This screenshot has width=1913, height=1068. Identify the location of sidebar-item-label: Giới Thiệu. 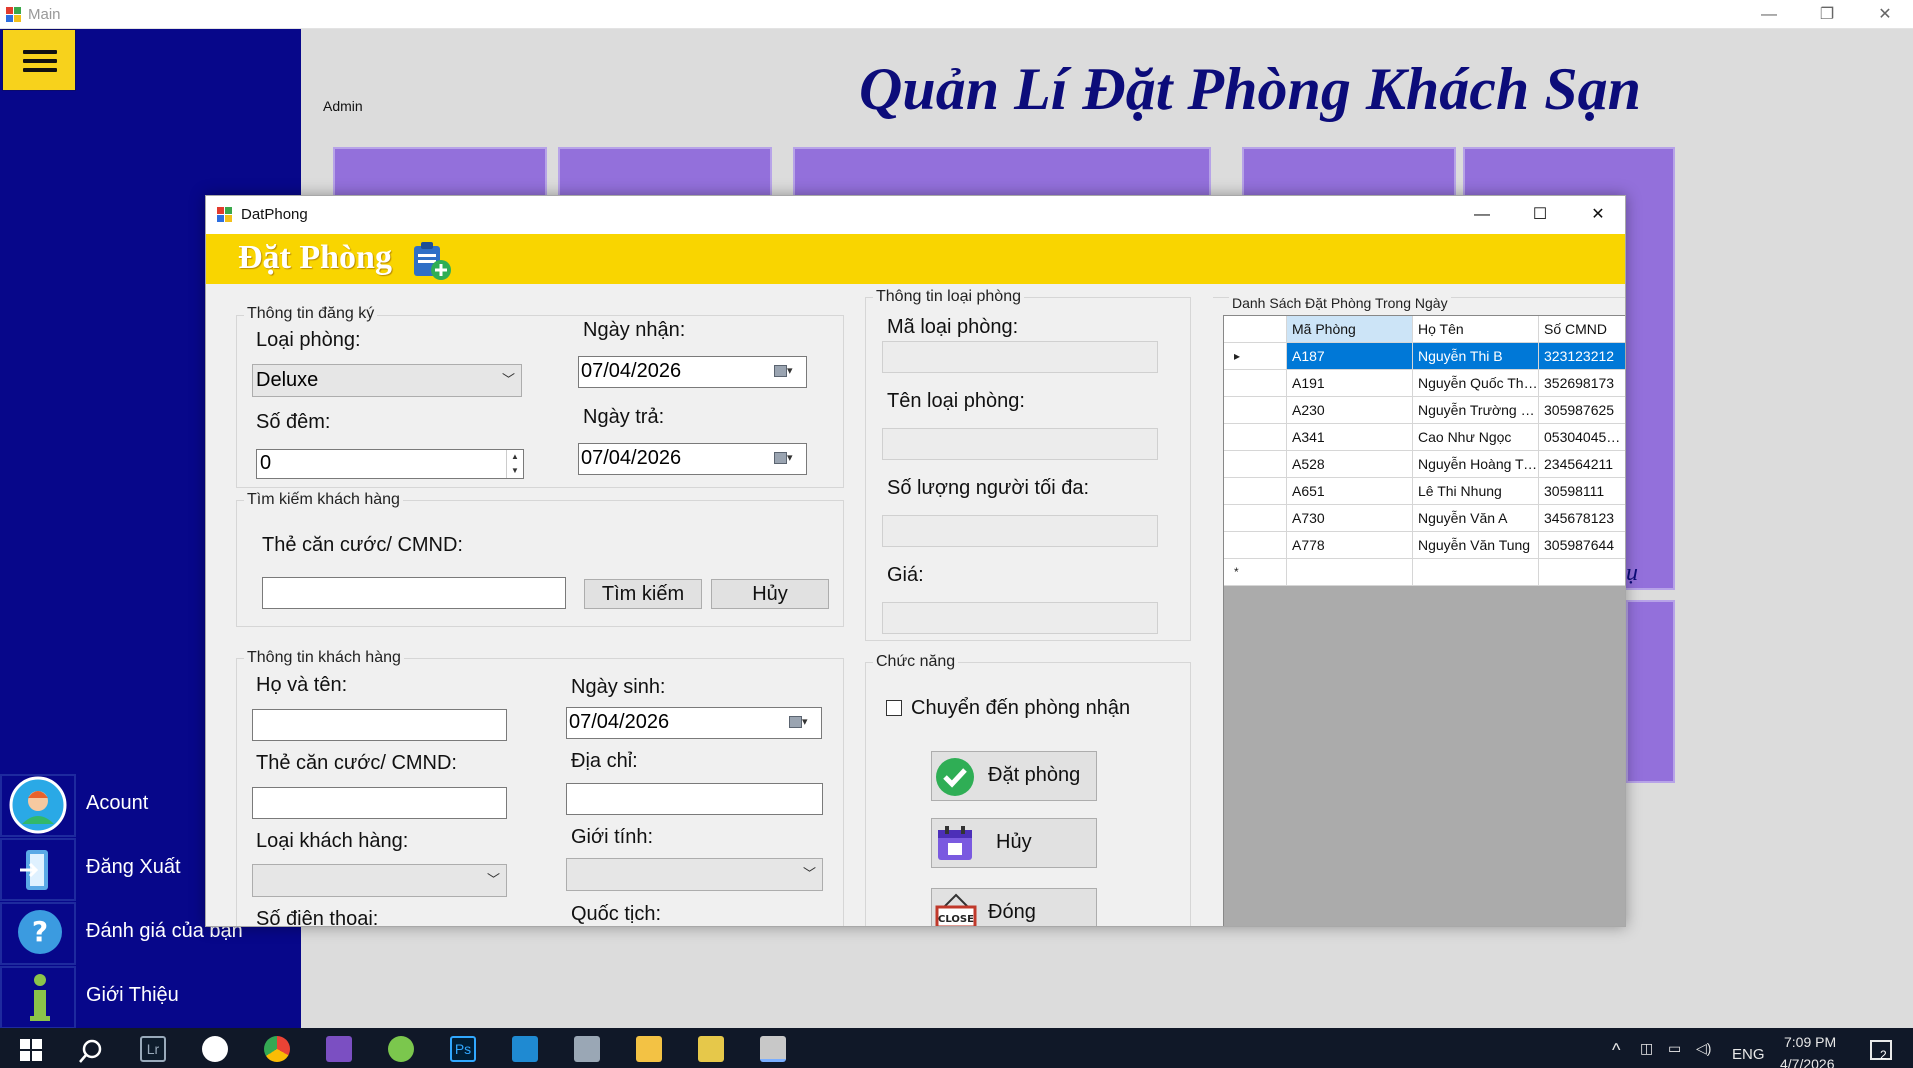
(132, 995).